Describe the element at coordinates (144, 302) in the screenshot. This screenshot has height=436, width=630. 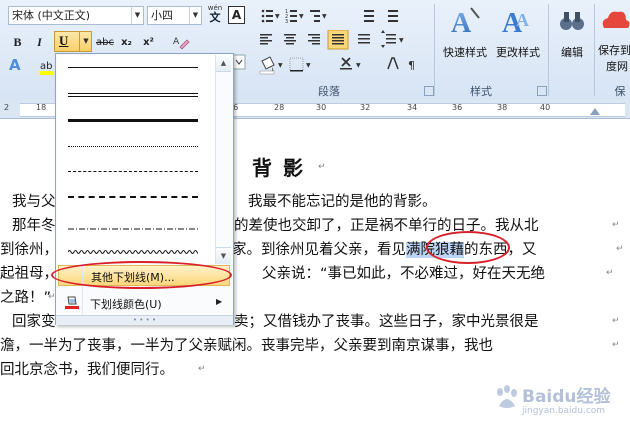
I see `underline-color-item: 下划线颜色(U) ▶` at that location.